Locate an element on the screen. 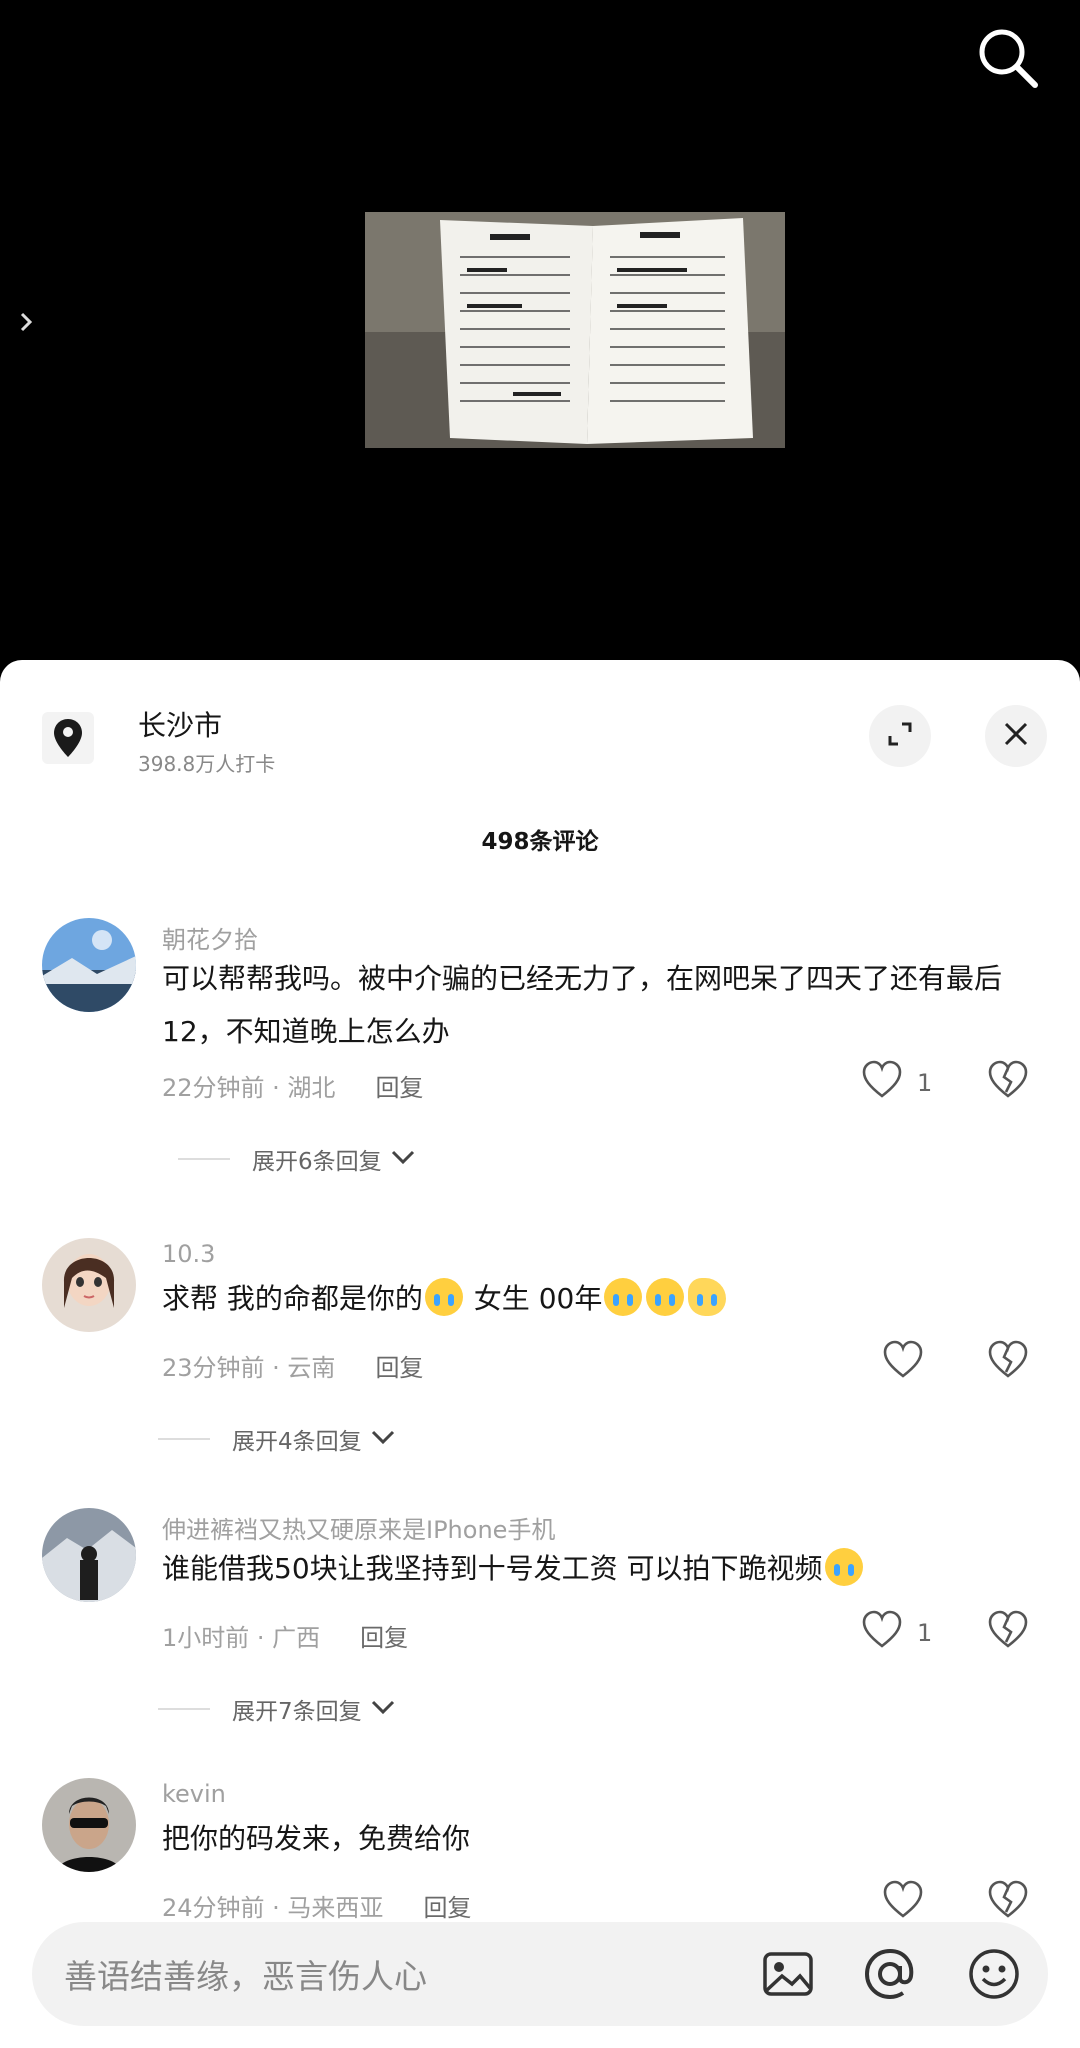  comment-input: 善语结善缘，恶言伤人心 is located at coordinates (245, 1974).